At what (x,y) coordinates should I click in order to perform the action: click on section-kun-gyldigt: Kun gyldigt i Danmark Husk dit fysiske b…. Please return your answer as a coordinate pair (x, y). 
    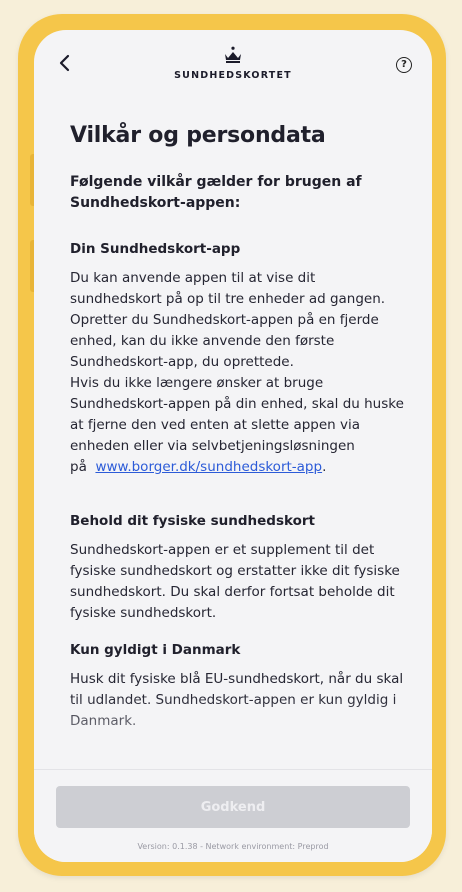
    Looking at the image, I should click on (237, 686).